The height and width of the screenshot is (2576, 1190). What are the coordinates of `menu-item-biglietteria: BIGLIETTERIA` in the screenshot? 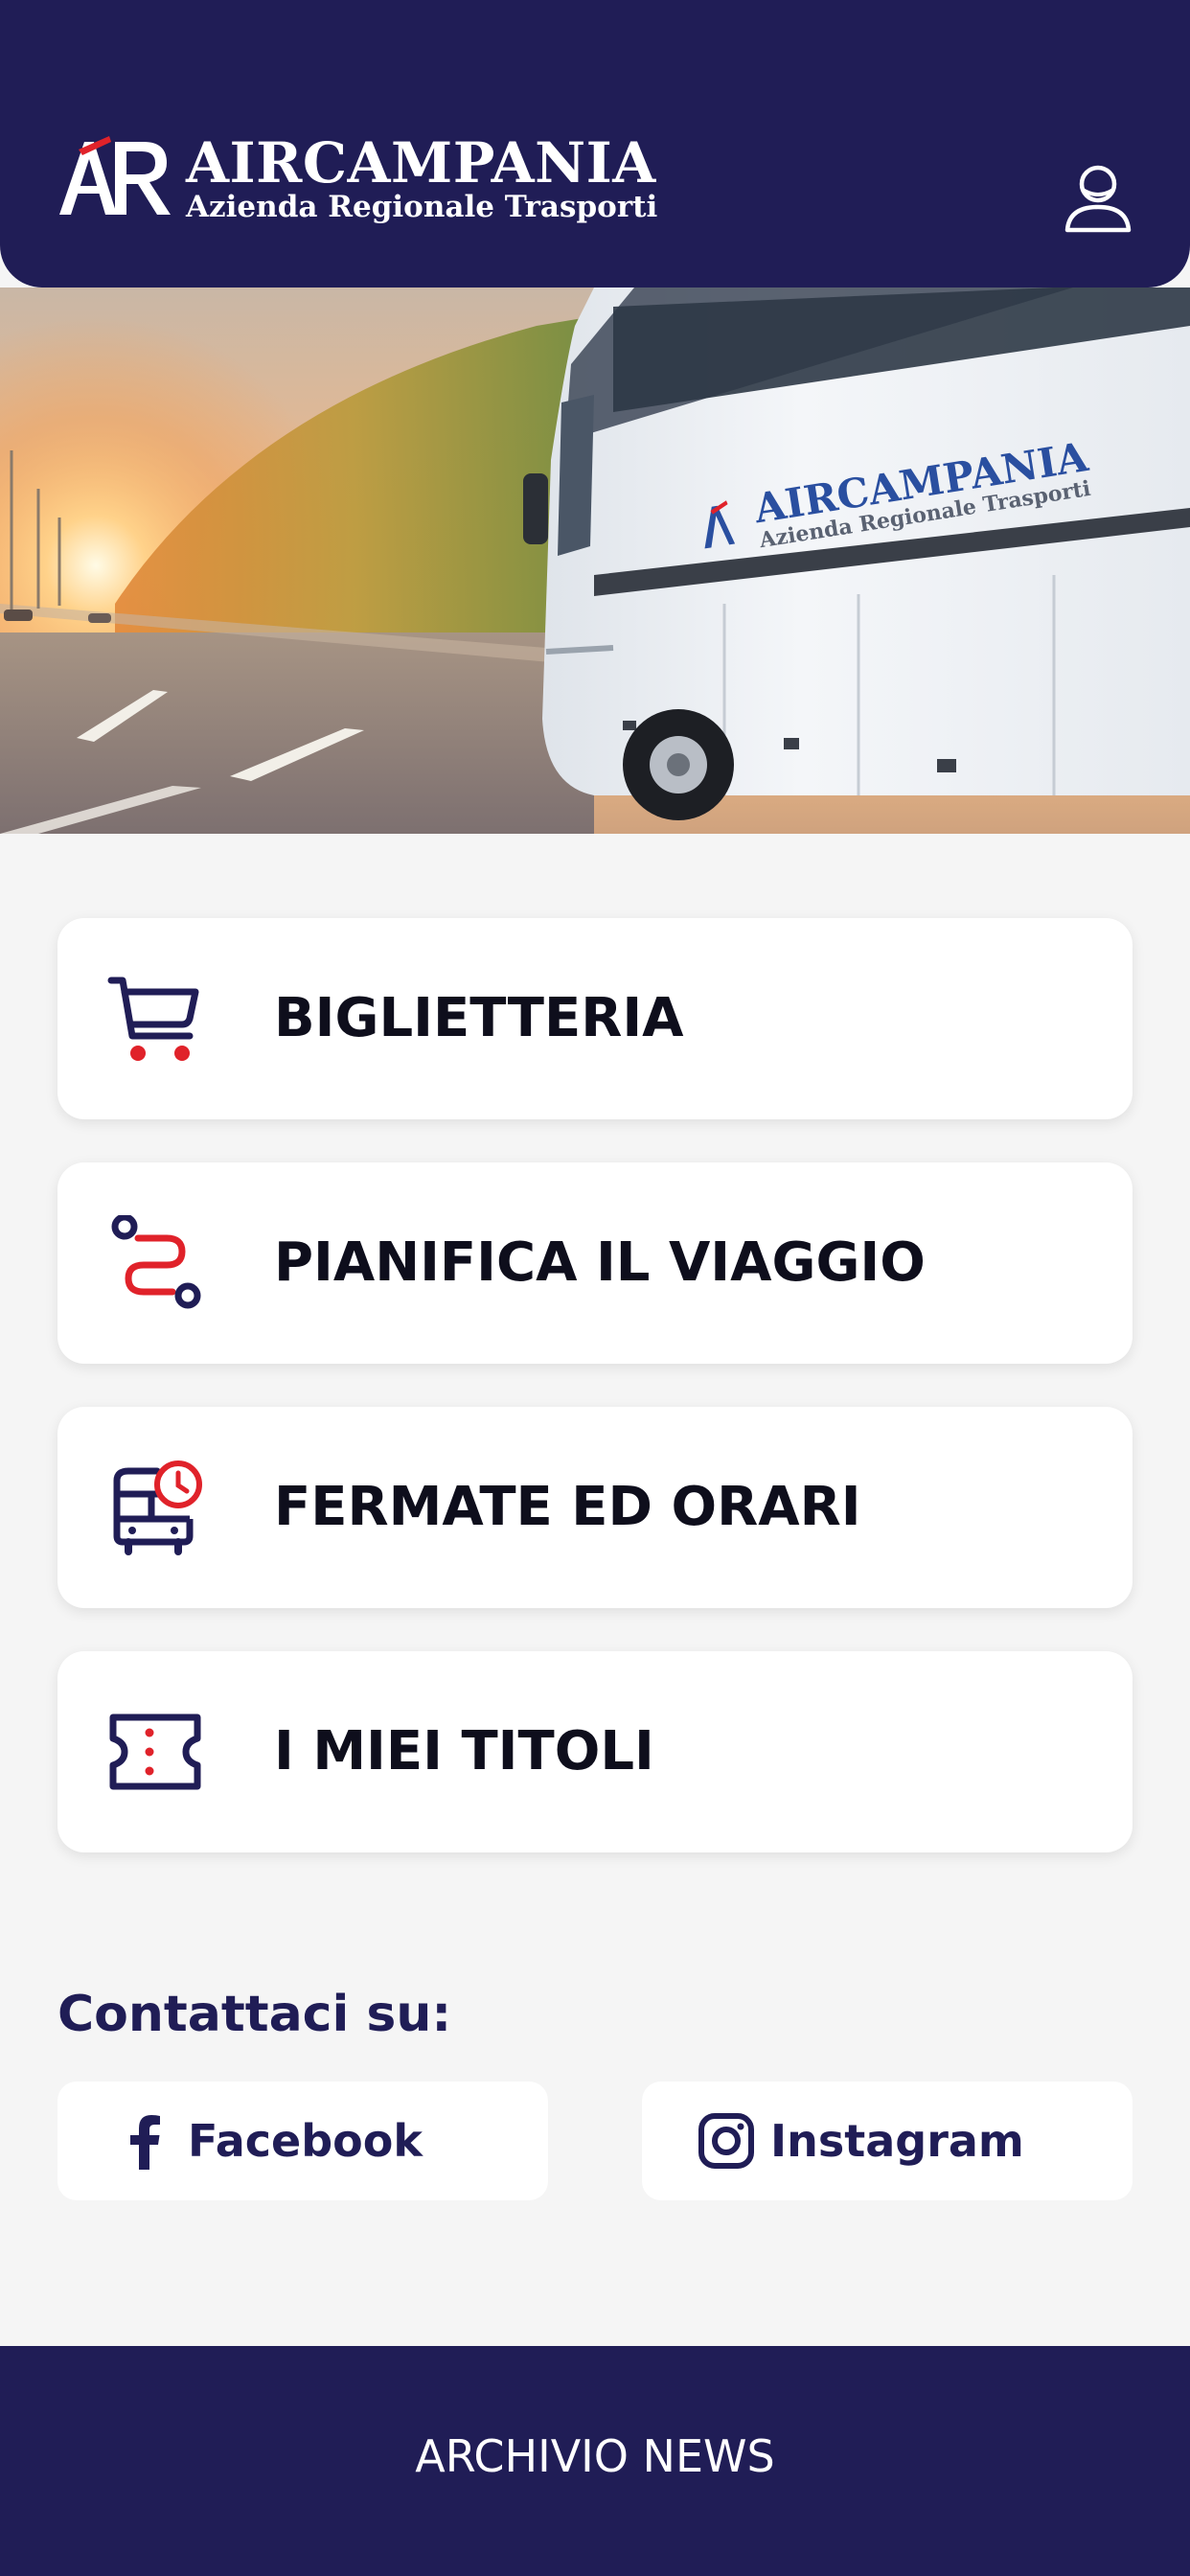 It's located at (595, 1019).